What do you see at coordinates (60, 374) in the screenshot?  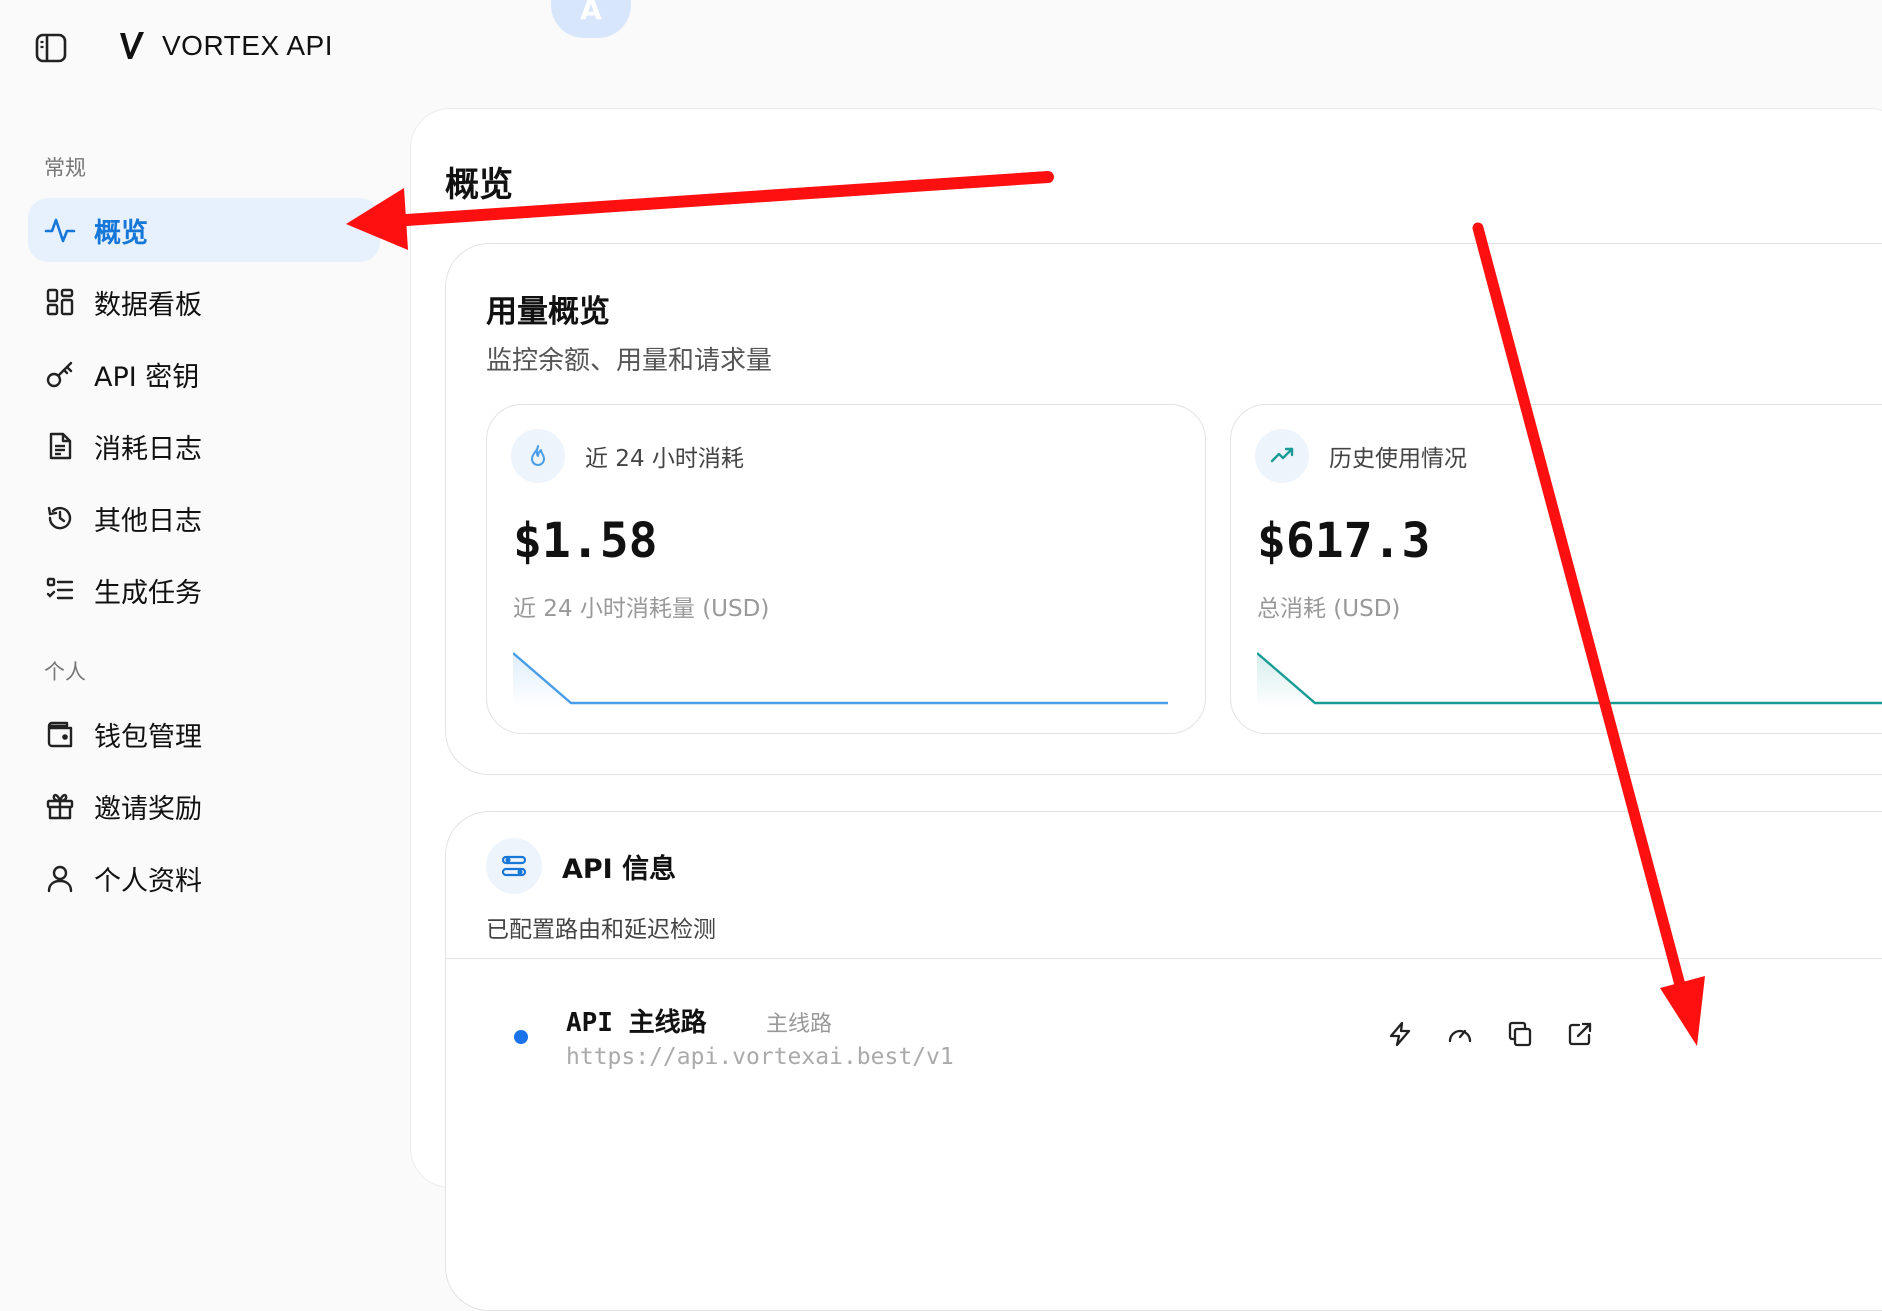 I see `key-icon` at bounding box center [60, 374].